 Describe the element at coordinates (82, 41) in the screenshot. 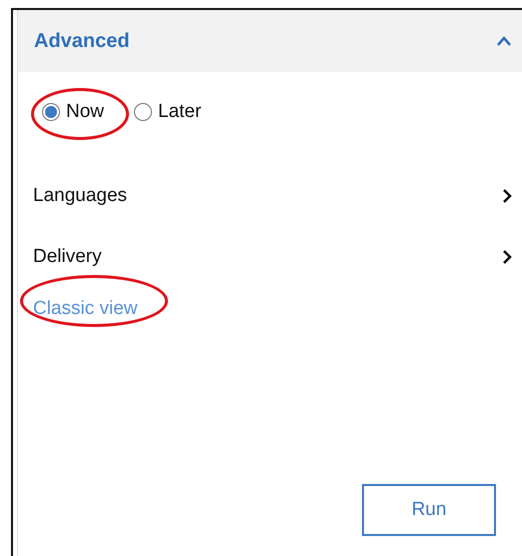

I see `section-title: Advanced` at that location.